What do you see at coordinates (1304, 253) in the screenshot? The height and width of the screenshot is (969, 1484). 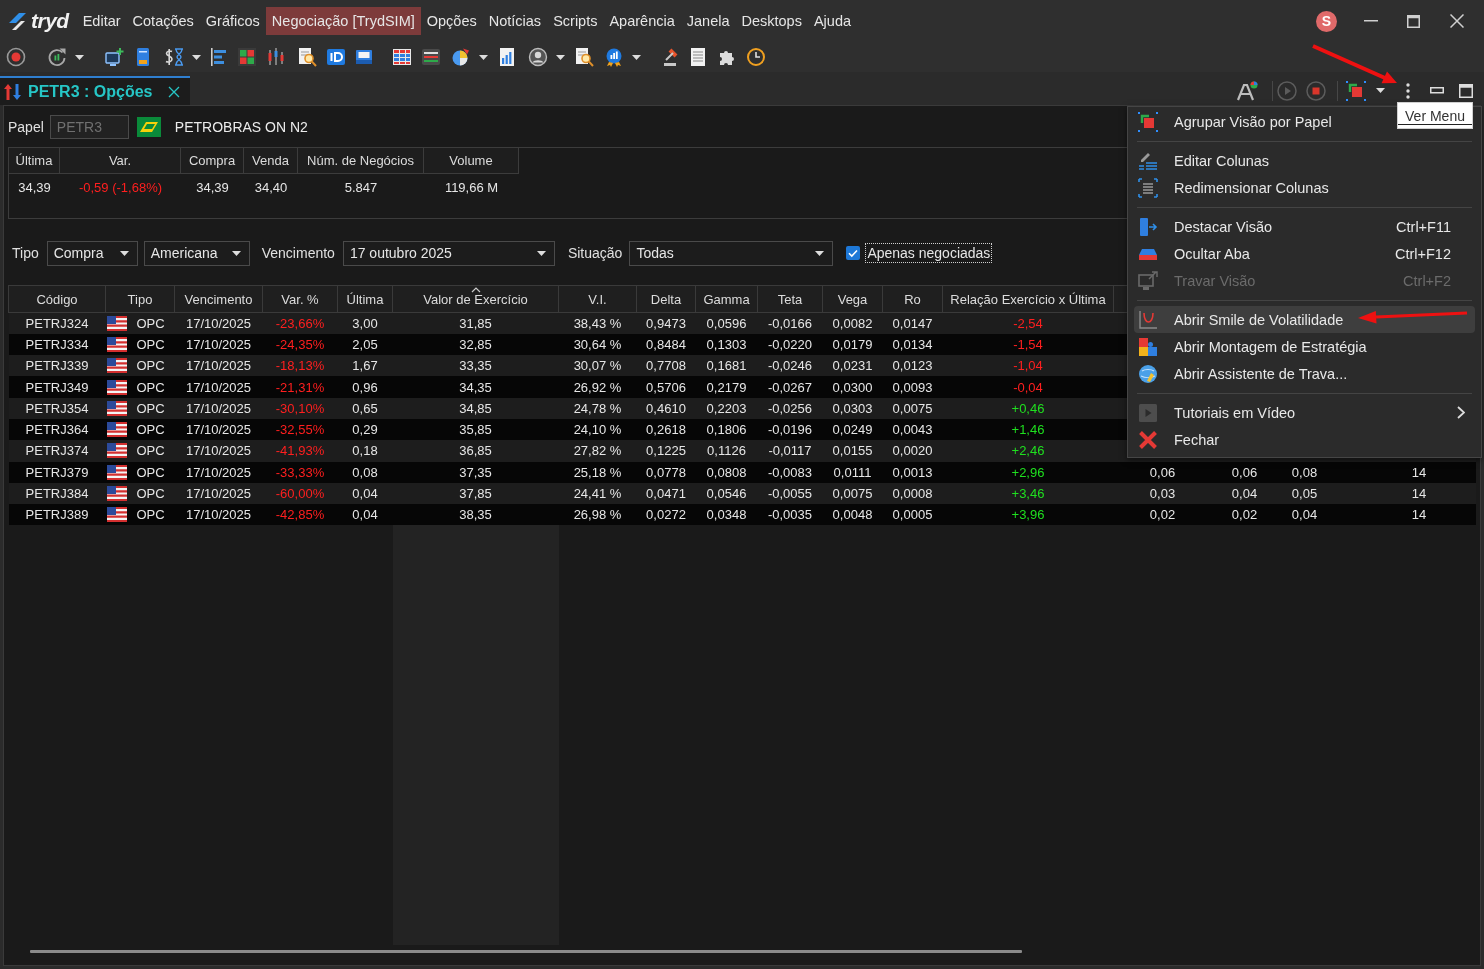 I see `menu-item: Ocultar Aba Ctrl+F12` at bounding box center [1304, 253].